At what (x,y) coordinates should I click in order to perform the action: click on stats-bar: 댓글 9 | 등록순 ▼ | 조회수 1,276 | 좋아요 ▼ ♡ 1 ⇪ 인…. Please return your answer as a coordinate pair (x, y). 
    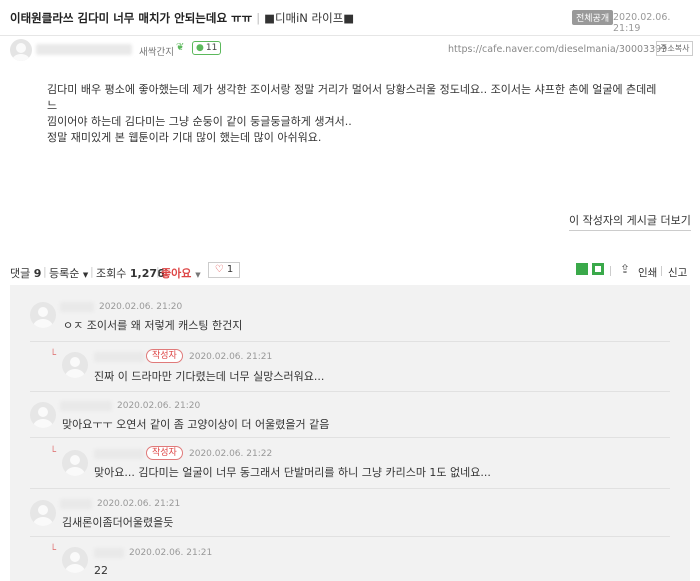
    Looking at the image, I should click on (350, 271).